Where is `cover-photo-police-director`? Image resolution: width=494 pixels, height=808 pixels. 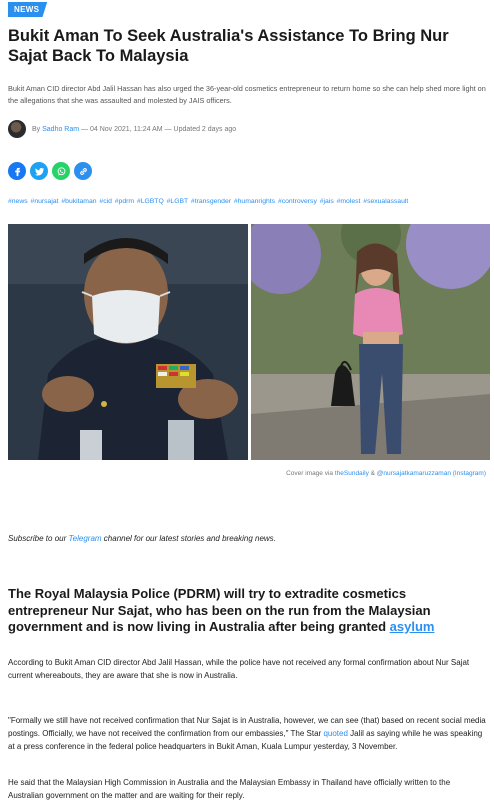 cover-photo-police-director is located at coordinates (128, 342).